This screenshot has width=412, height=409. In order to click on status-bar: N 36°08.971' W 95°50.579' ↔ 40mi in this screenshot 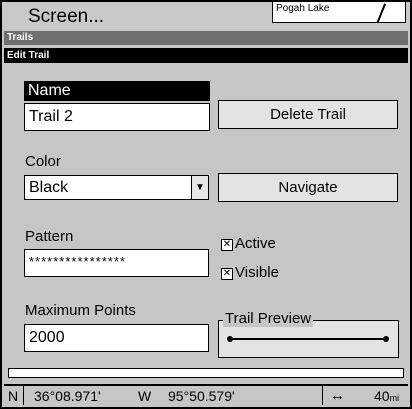, I will do `click(206, 394)`.